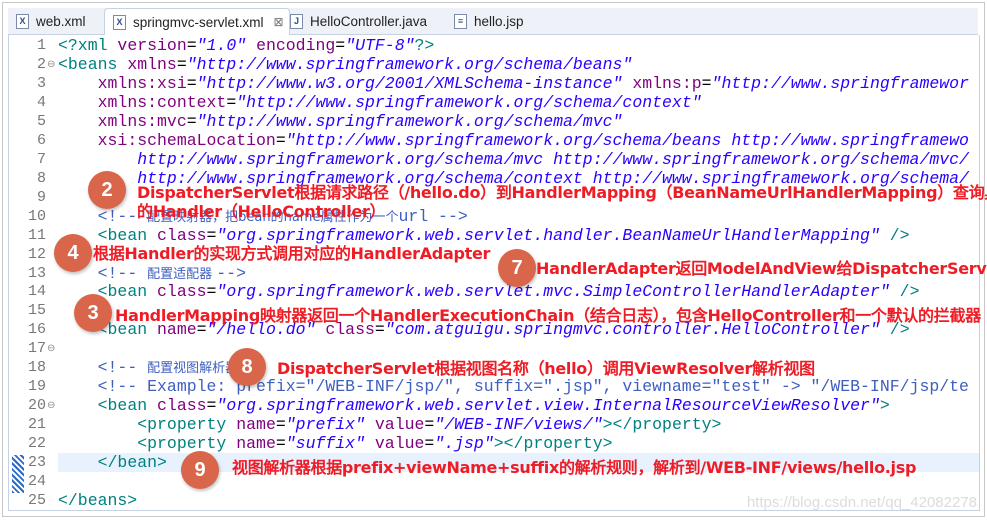 This screenshot has width=987, height=521. What do you see at coordinates (36, 406) in the screenshot?
I see `line-number: 20` at bounding box center [36, 406].